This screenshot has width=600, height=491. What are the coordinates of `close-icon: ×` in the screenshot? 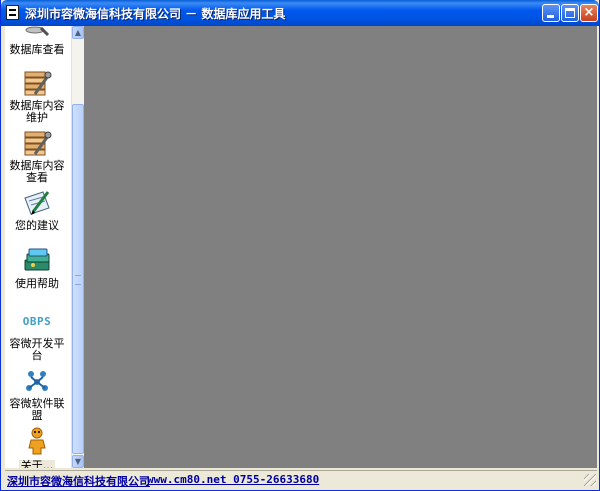 It's located at (589, 12).